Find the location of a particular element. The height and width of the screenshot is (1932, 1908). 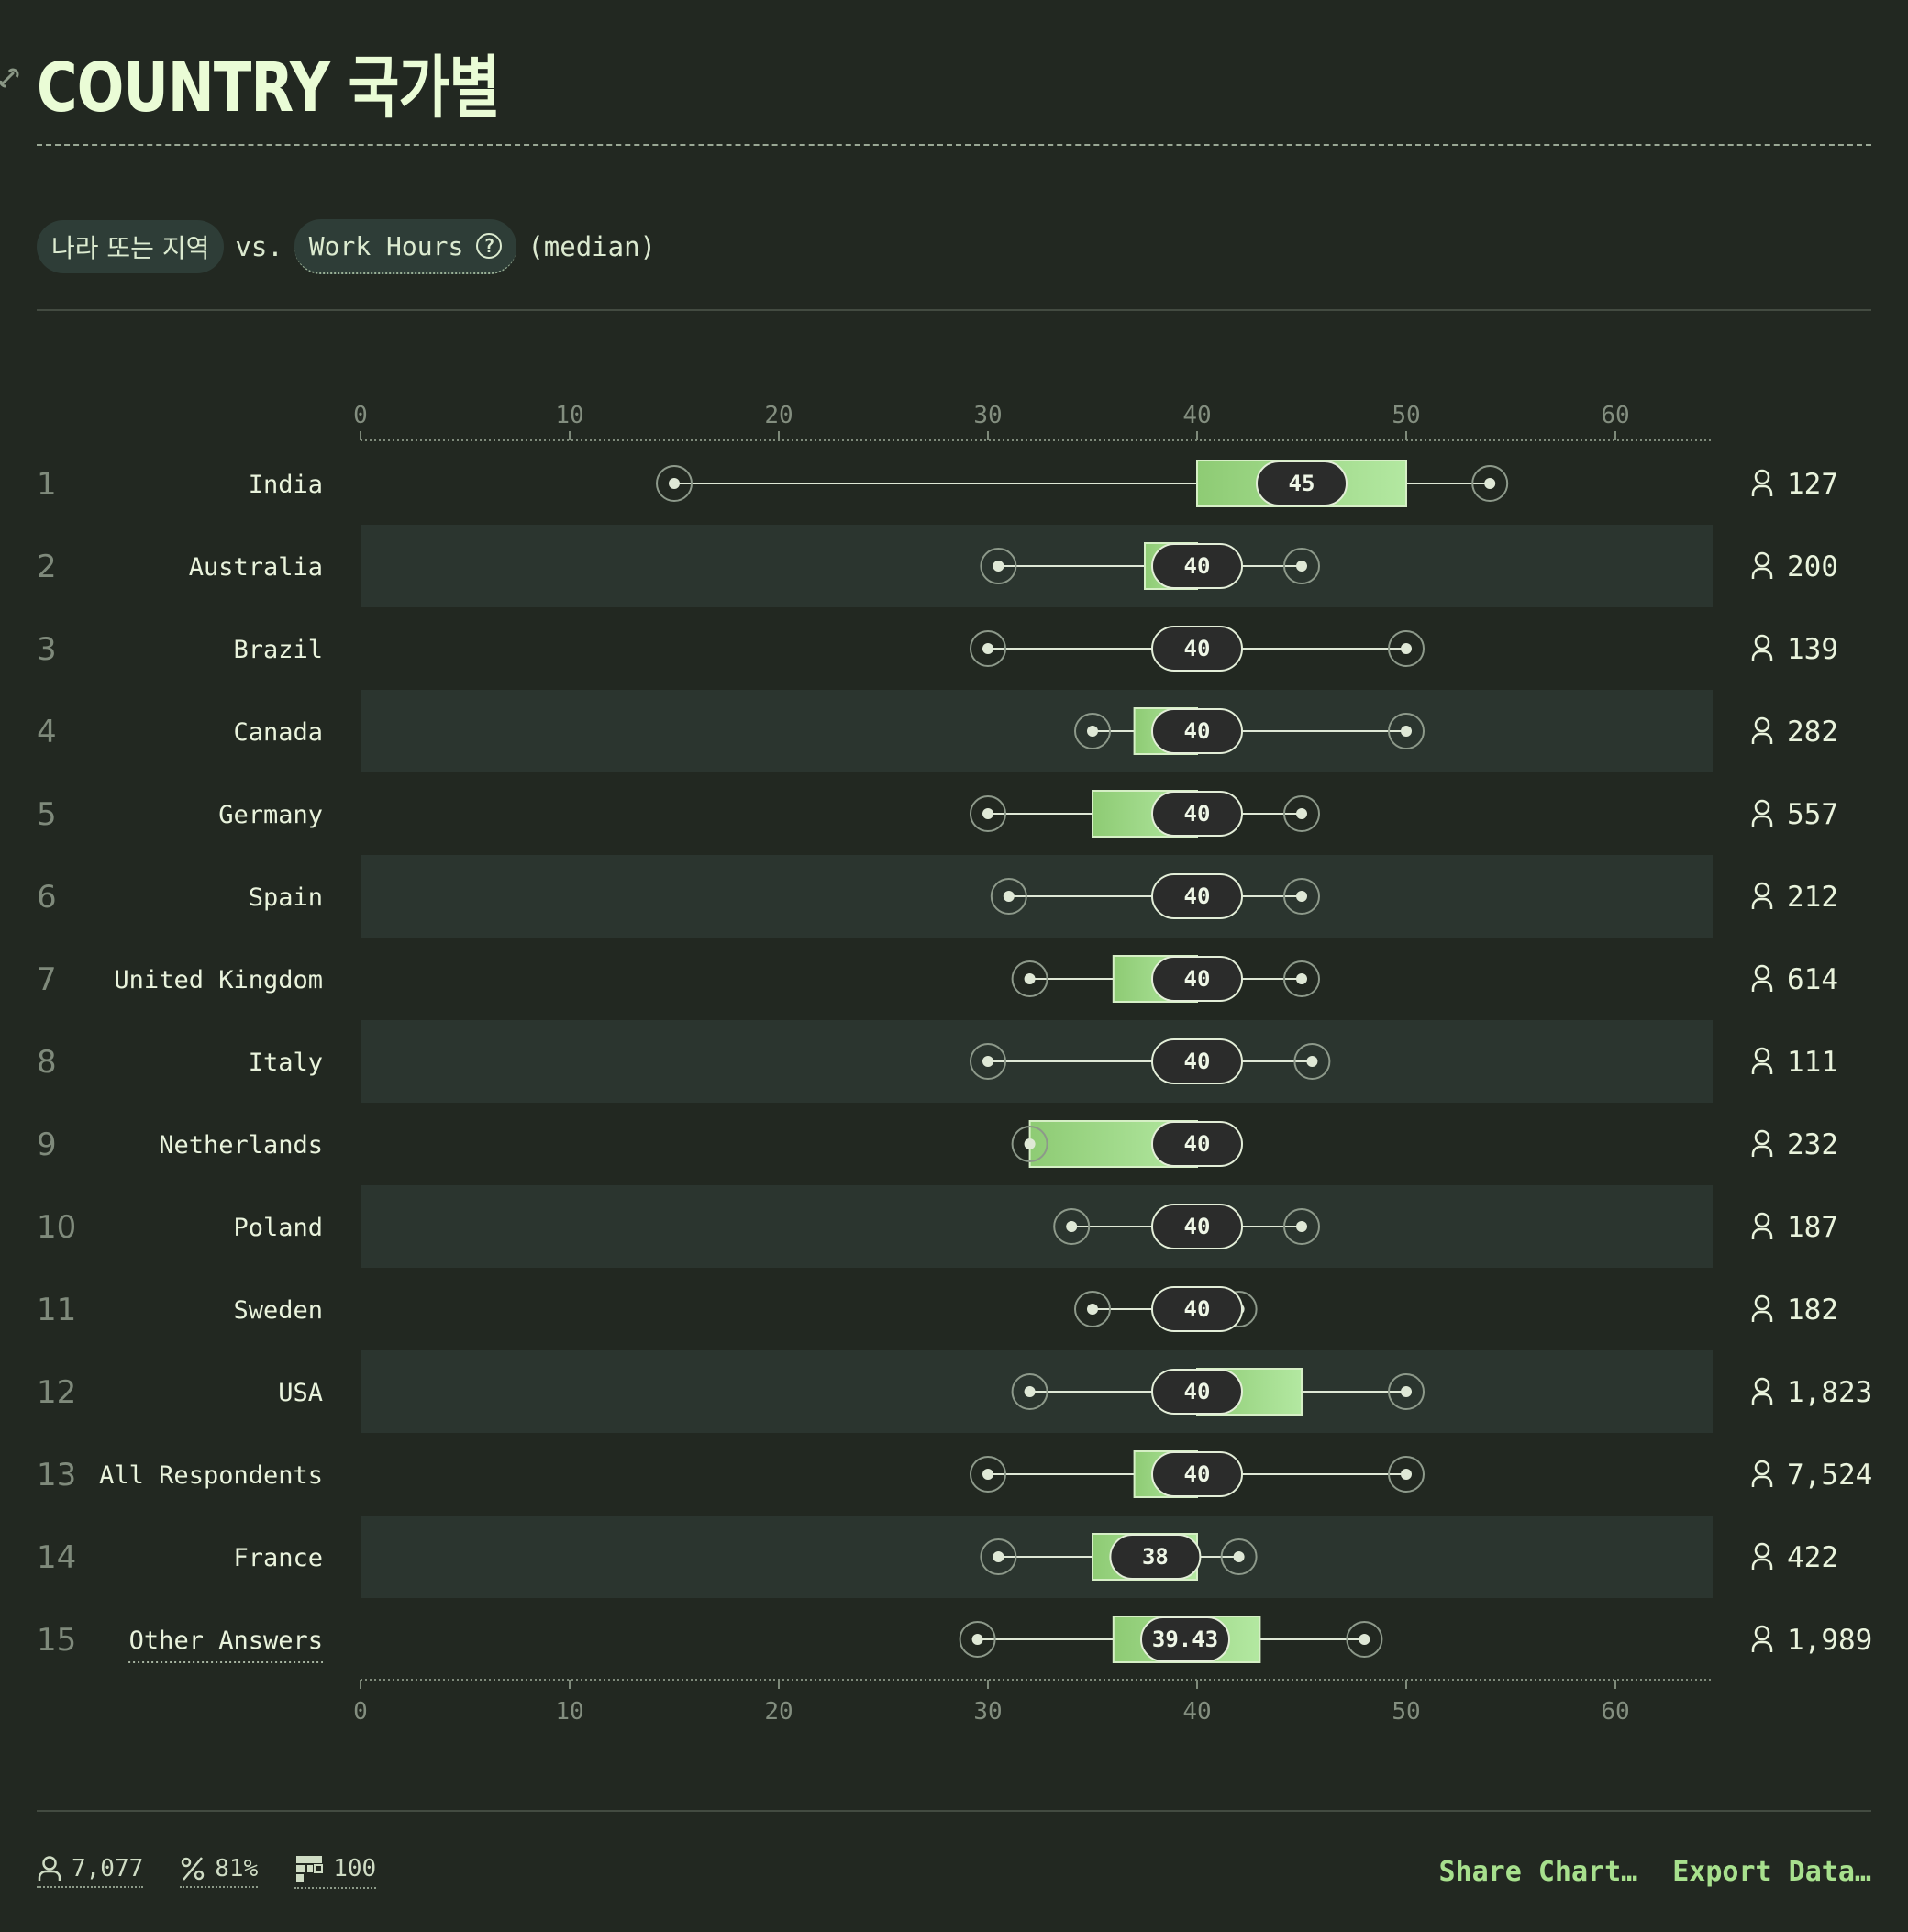

footer-stats: 7,077 81% 100 is located at coordinates (225, 1871).